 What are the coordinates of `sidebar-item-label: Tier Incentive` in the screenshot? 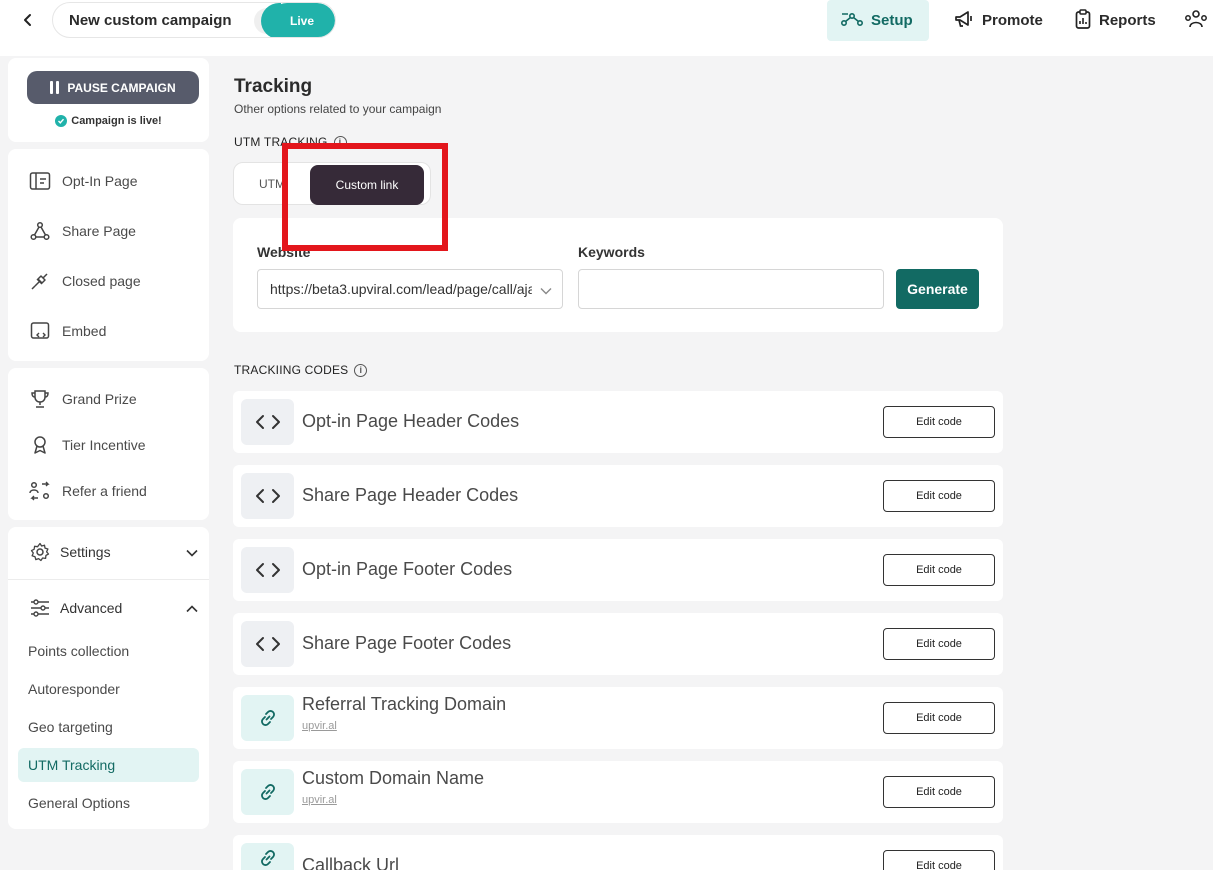 It's located at (104, 445).